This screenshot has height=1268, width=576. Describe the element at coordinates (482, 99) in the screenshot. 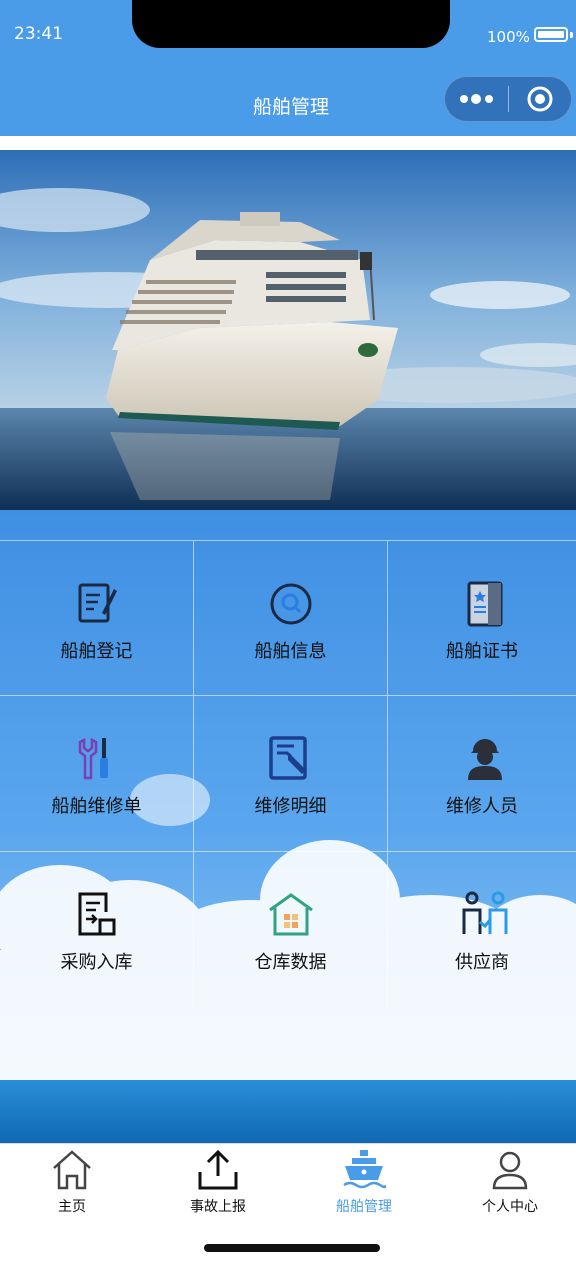

I see `more-icon` at that location.